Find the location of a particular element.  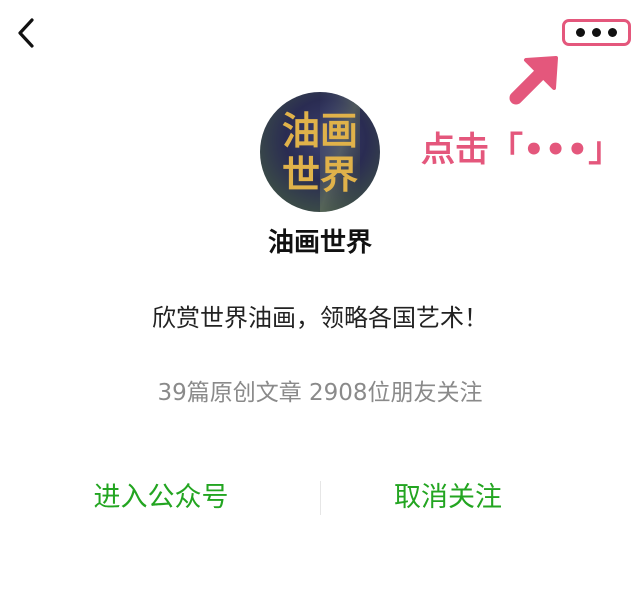

avatar: 油画 世界 is located at coordinates (320, 152).